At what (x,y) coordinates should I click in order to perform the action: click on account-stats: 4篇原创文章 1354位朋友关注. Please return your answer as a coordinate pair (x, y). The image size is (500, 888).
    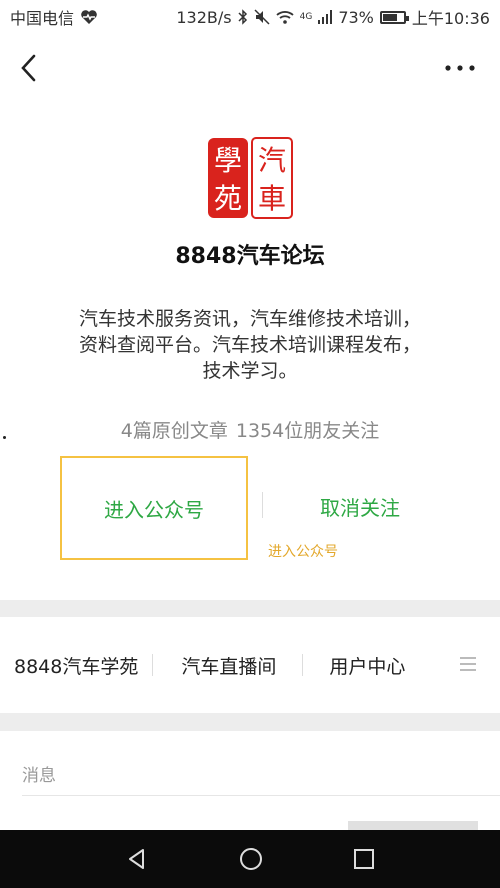
    Looking at the image, I should click on (250, 429).